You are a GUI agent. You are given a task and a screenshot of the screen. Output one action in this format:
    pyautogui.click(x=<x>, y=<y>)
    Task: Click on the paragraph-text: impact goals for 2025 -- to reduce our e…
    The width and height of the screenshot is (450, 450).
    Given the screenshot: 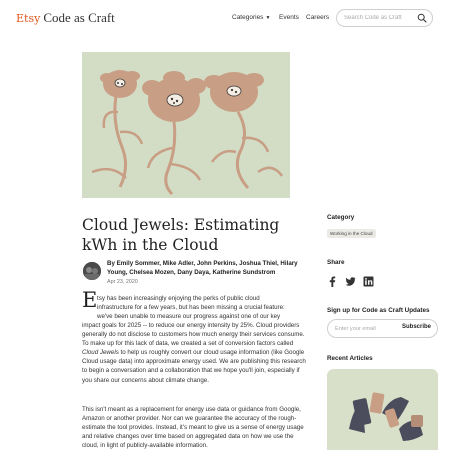 What is the action you would take?
    pyautogui.click(x=193, y=335)
    